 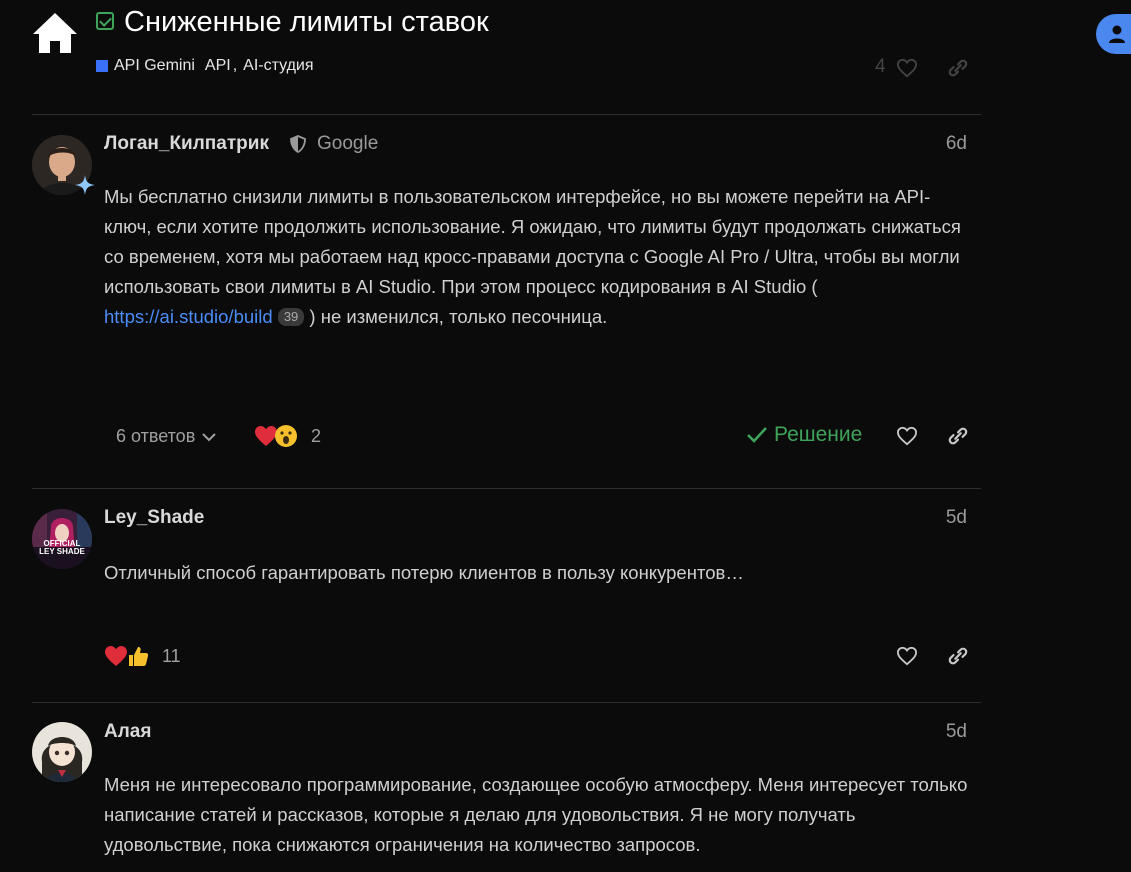 What do you see at coordinates (880, 66) in the screenshot?
I see `original-post-like-count: 4` at bounding box center [880, 66].